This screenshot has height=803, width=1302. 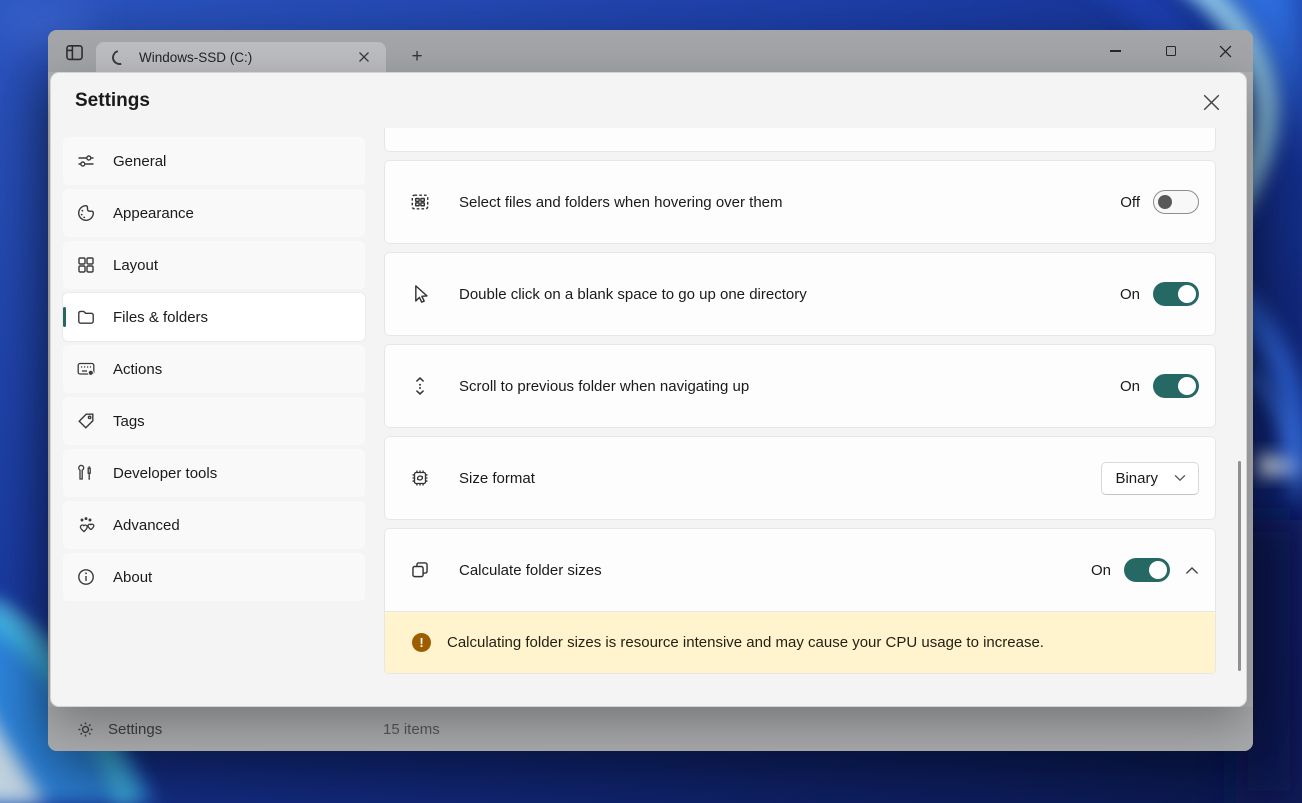 I want to click on double-click-up-toggle, so click(x=1176, y=294).